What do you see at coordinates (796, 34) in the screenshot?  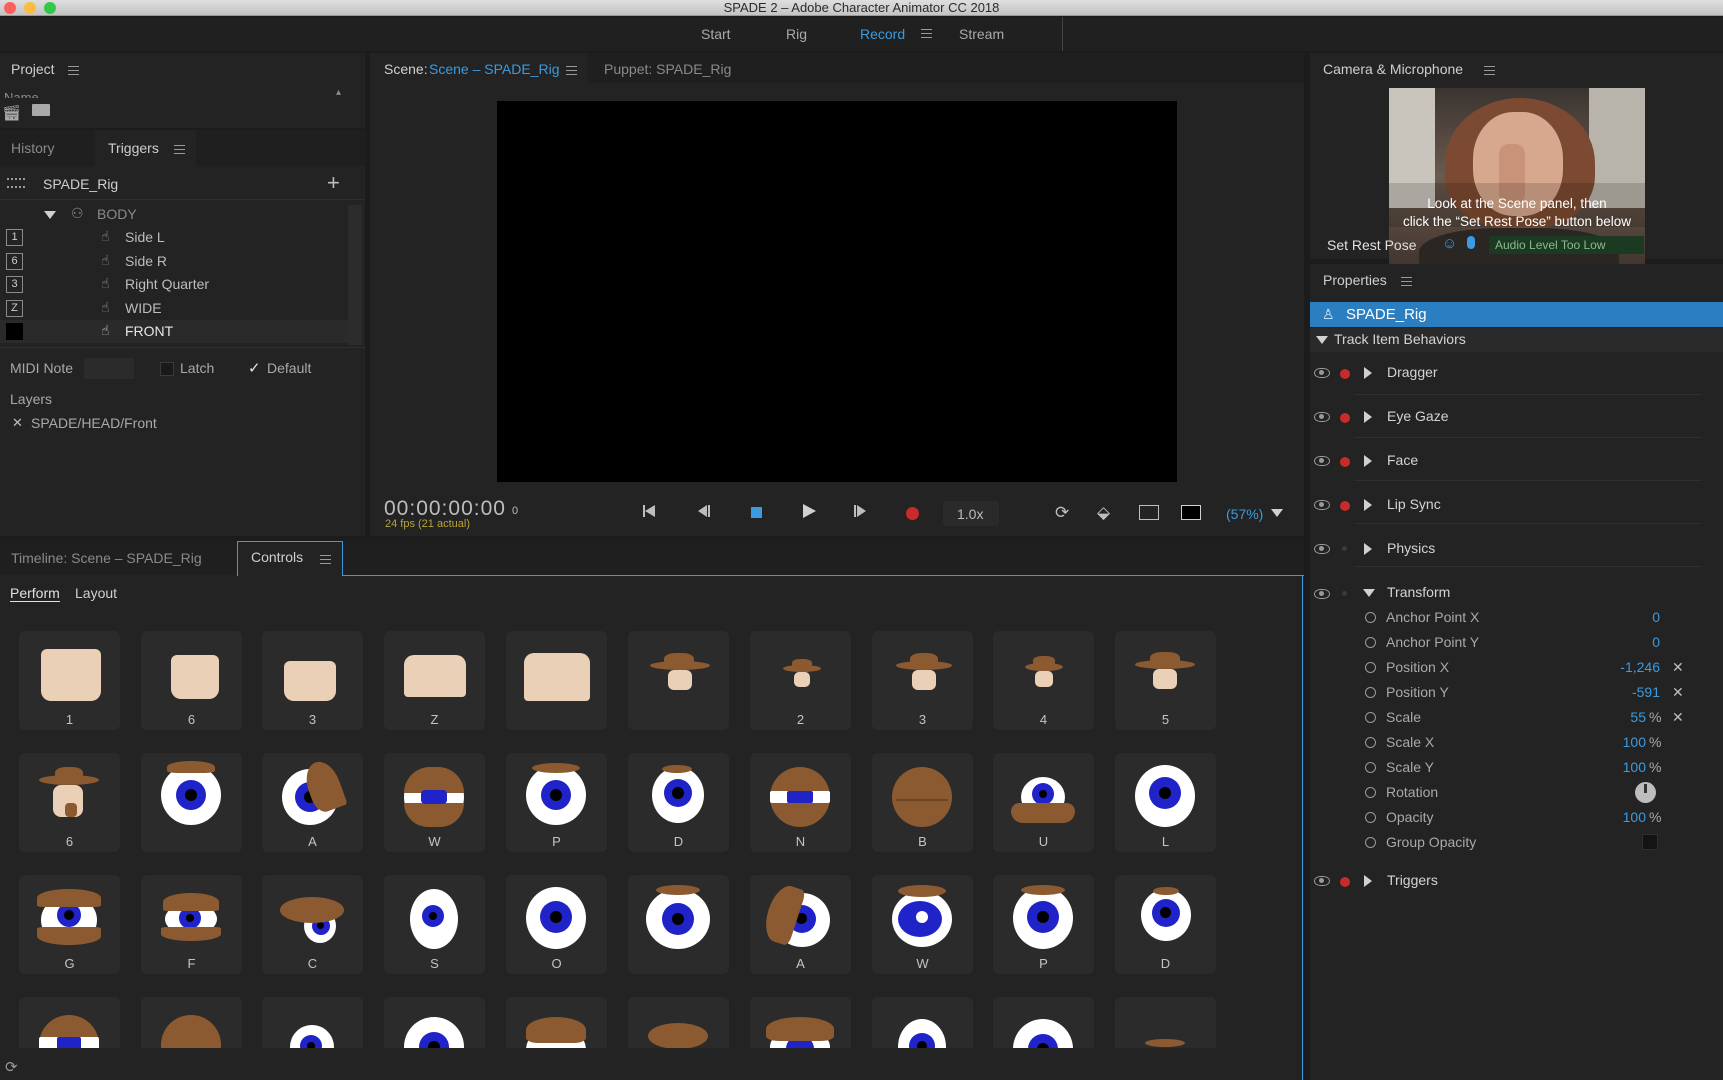 I see `workspace-tab-rig: Rig` at bounding box center [796, 34].